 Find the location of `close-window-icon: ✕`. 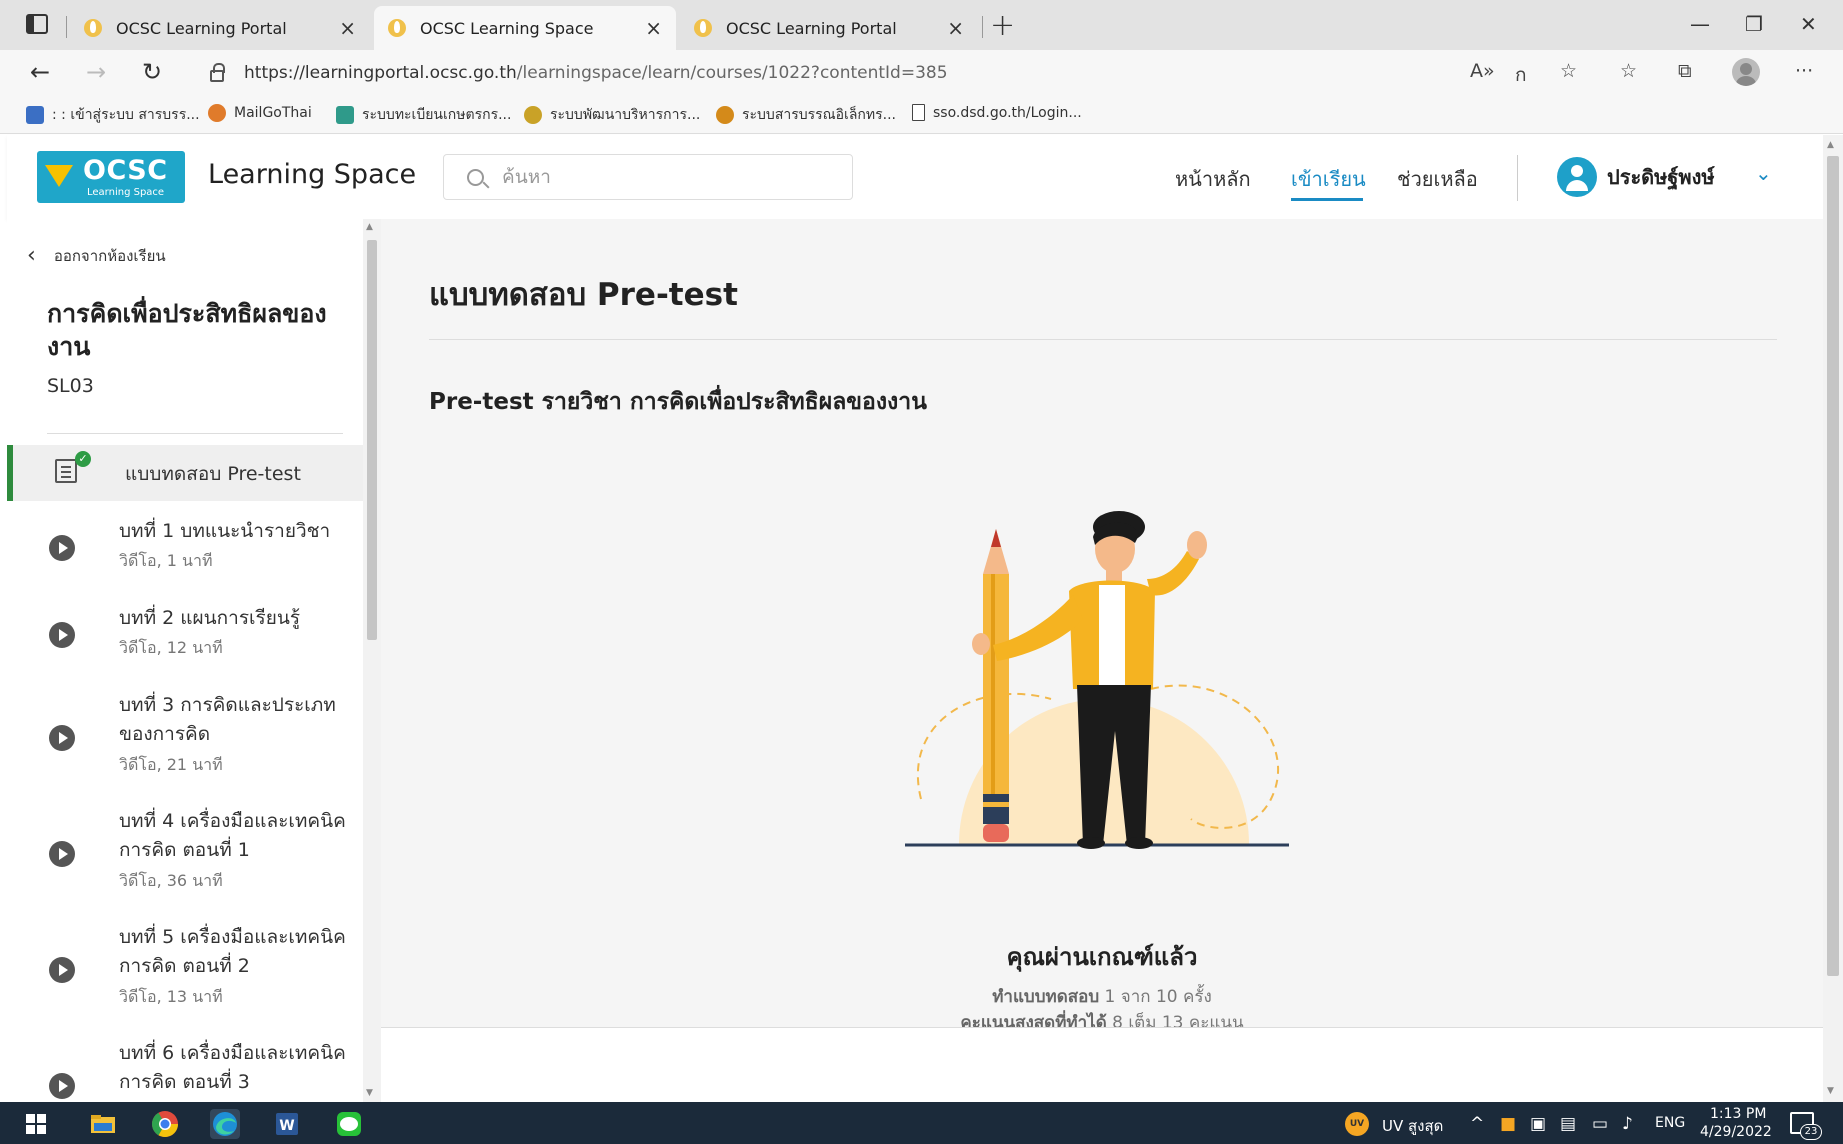

close-window-icon: ✕ is located at coordinates (1808, 24).